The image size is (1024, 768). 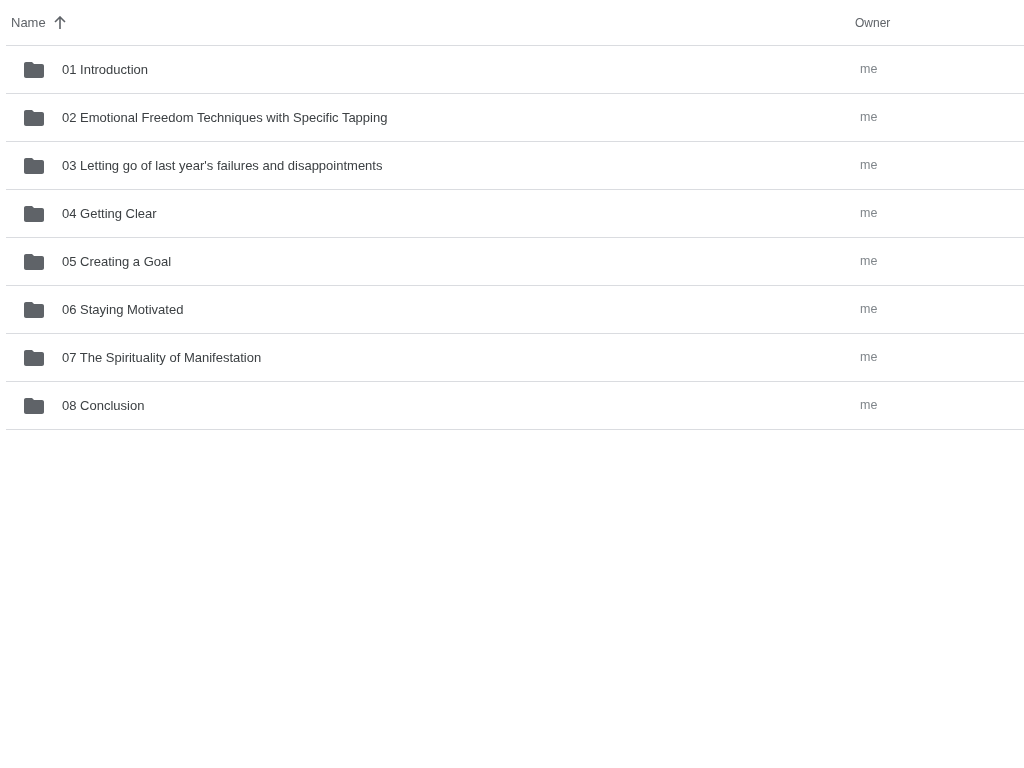 I want to click on folder-name: 02 Emotional Freedom Techniques with Specific Tapping, so click(x=225, y=117).